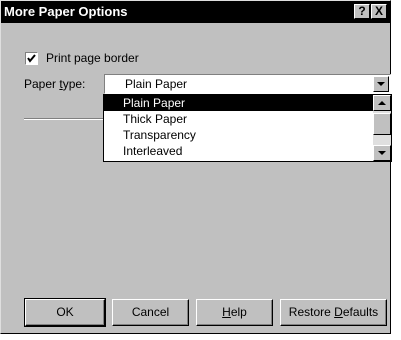 Image resolution: width=401 pixels, height=340 pixels. I want to click on scroll-up-button, so click(382, 103).